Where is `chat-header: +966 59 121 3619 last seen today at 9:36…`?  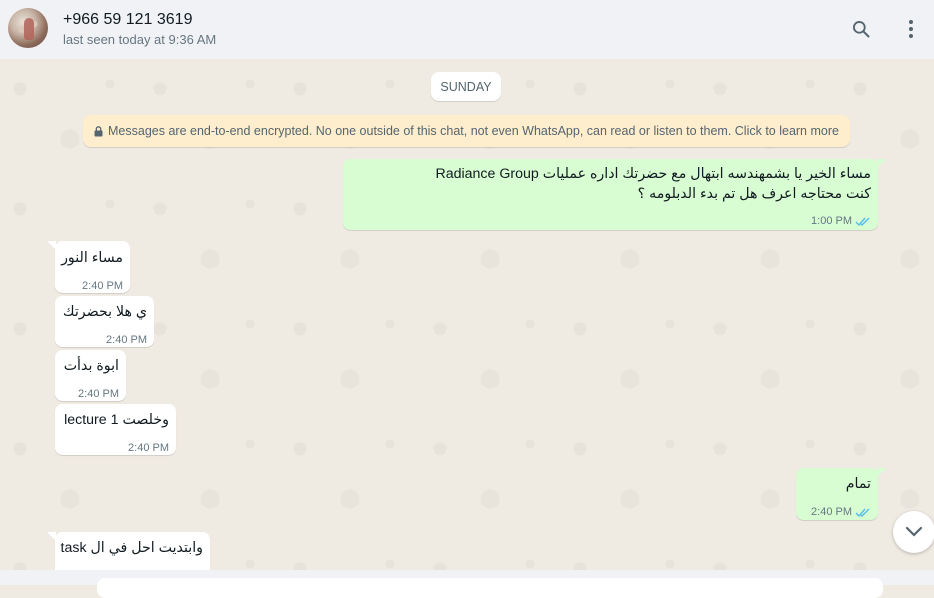 chat-header: +966 59 121 3619 last seen today at 9:36… is located at coordinates (467, 29).